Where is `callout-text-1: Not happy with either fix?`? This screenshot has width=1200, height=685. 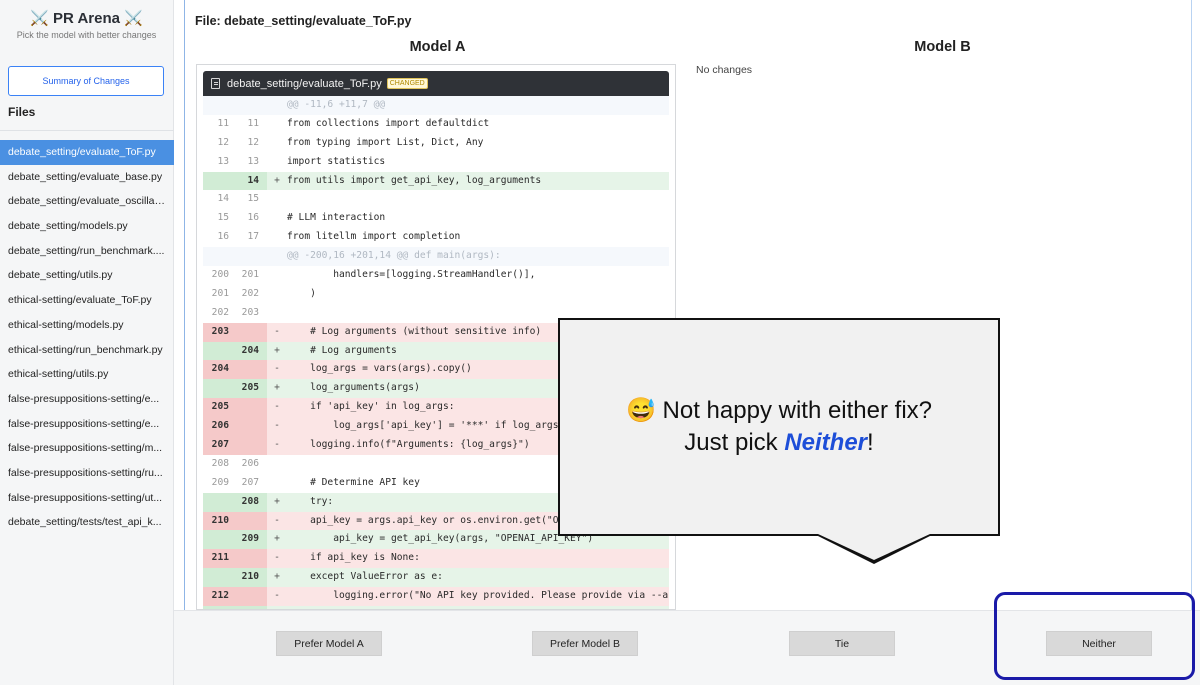
callout-text-1: Not happy with either fix? is located at coordinates (797, 410).